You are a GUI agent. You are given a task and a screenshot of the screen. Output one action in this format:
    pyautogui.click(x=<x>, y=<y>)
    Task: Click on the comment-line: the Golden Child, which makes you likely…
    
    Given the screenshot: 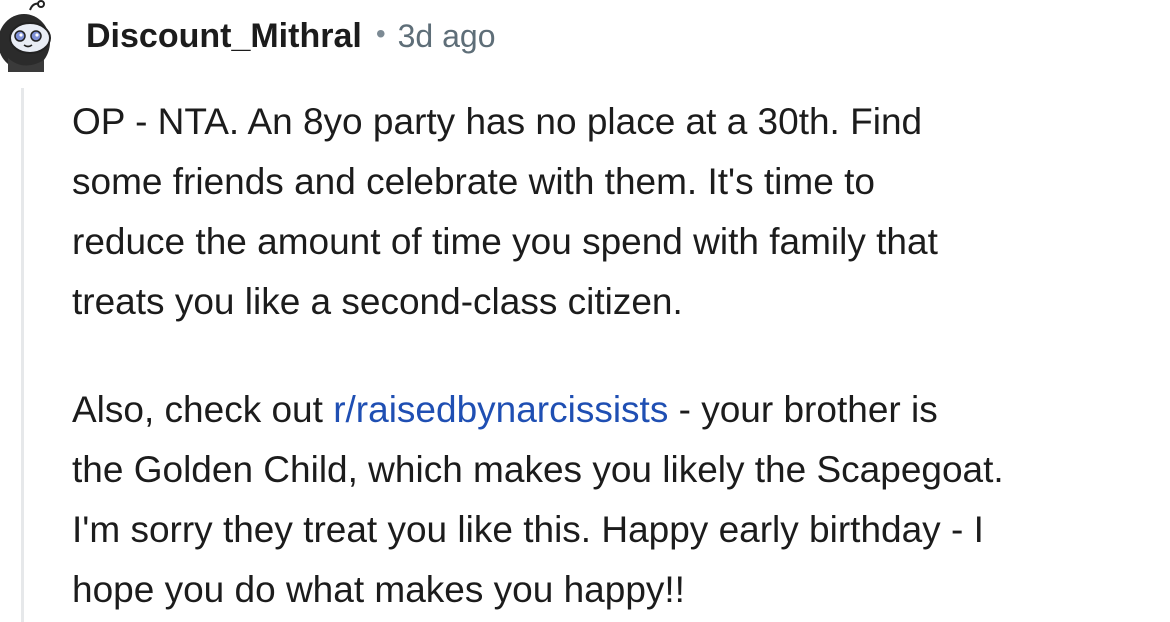 What is the action you would take?
    pyautogui.click(x=538, y=469)
    